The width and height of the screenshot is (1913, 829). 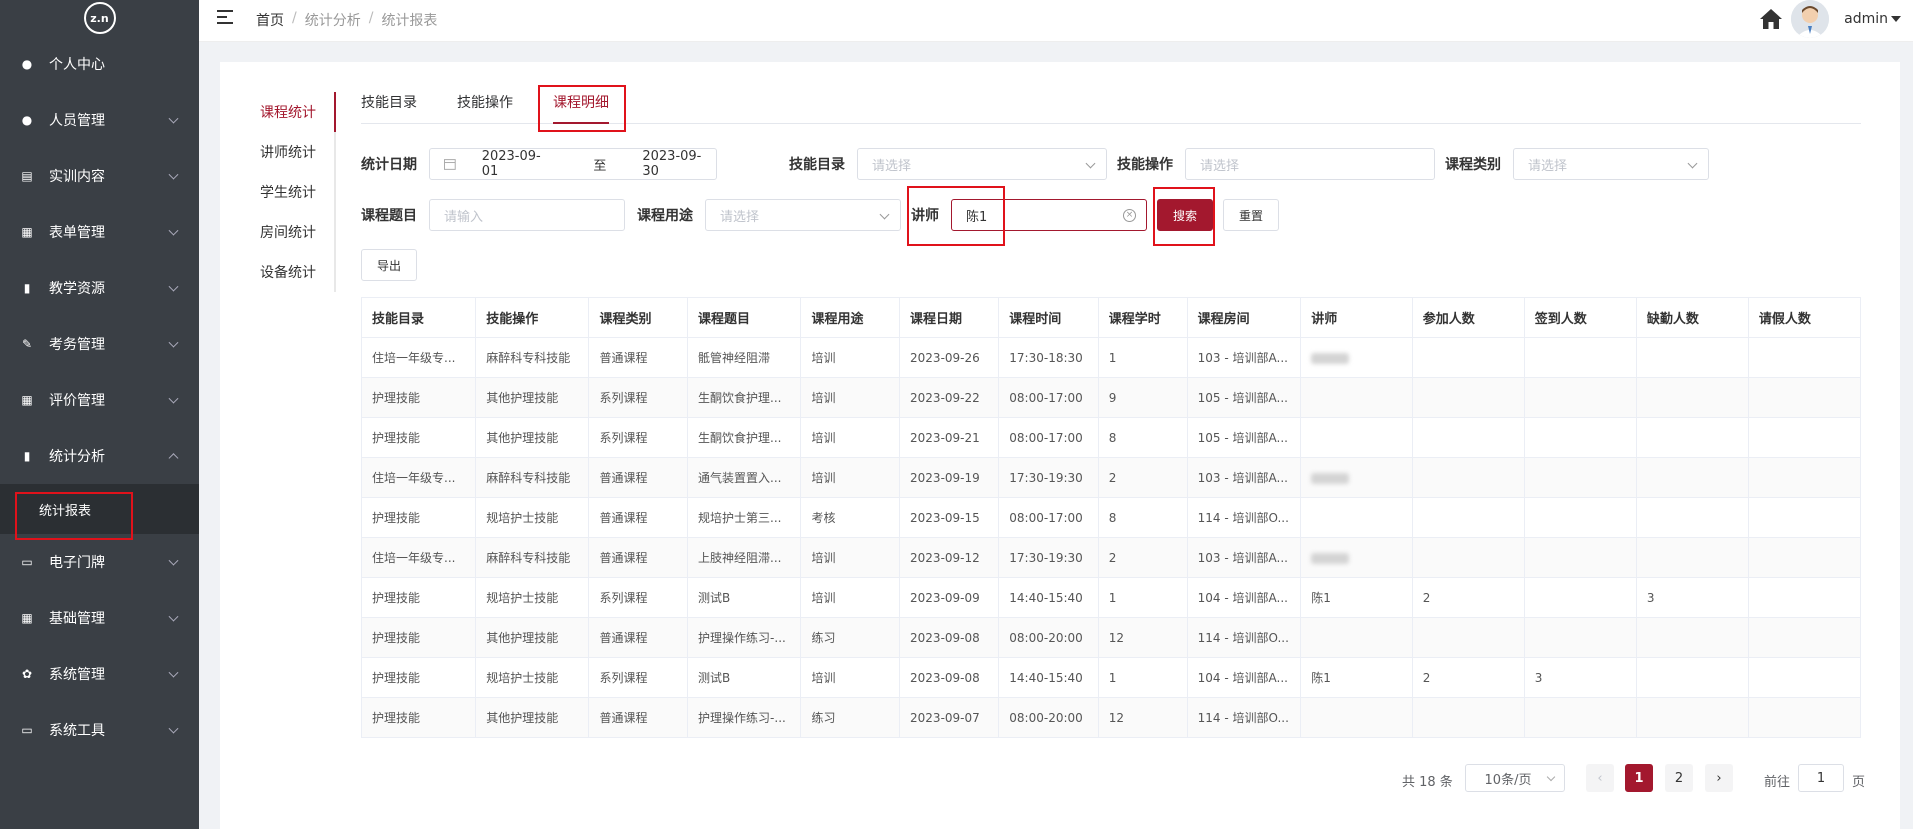 I want to click on column-header: 技能操作, so click(x=532, y=317).